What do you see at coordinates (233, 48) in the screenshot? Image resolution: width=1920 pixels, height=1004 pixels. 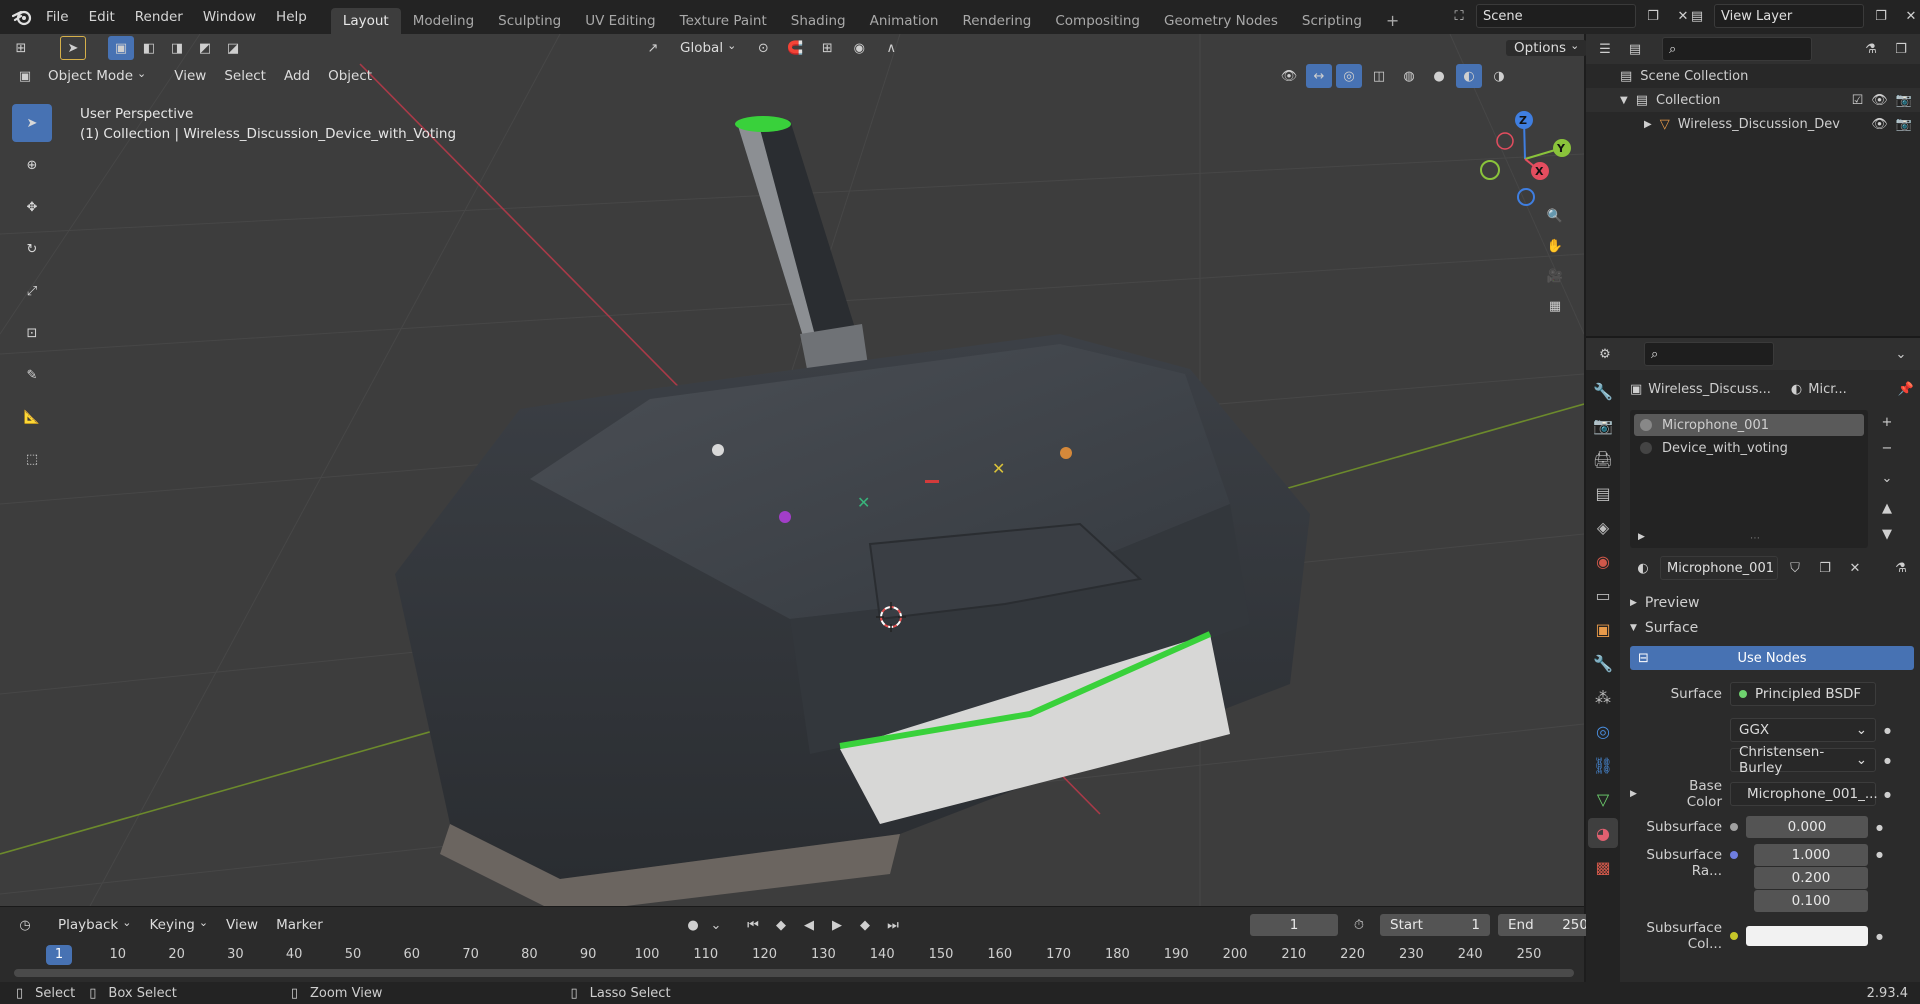 I see `mode-intersect-icon: ◪` at bounding box center [233, 48].